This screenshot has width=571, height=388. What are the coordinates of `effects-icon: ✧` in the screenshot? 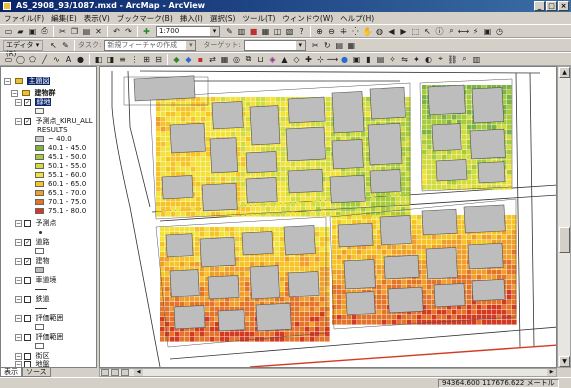 It's located at (392, 59).